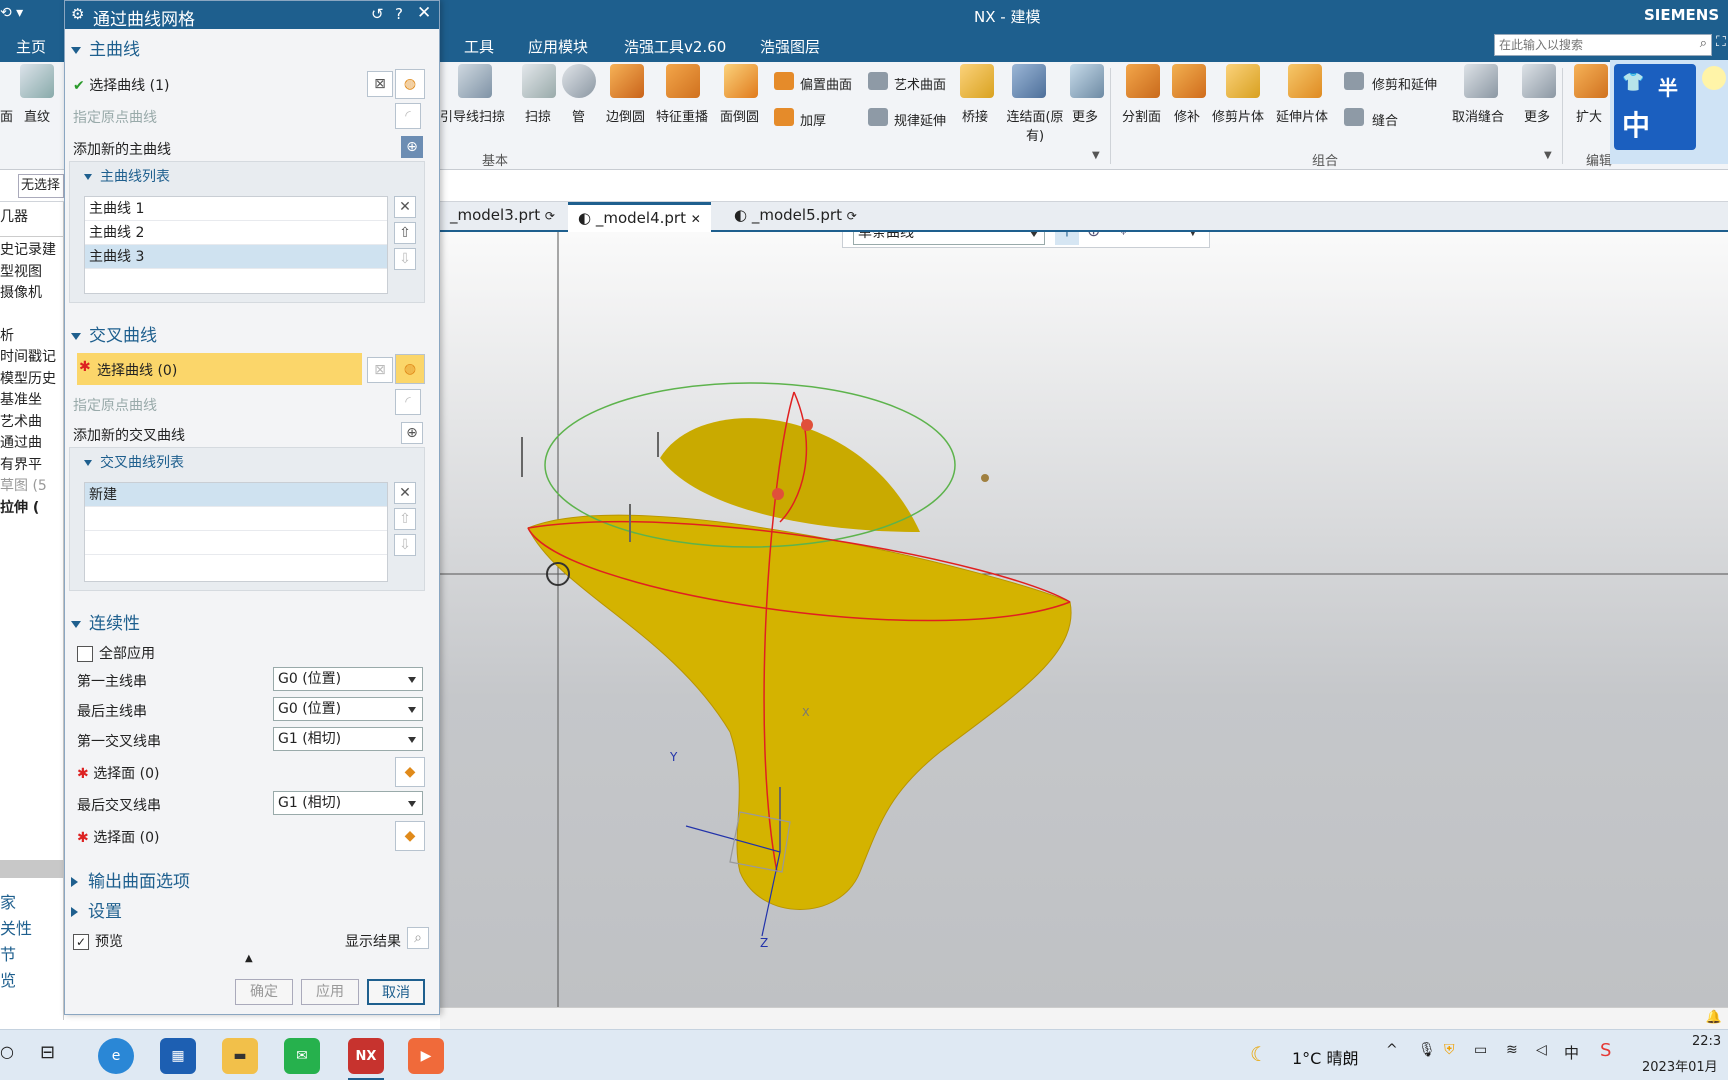 The width and height of the screenshot is (1728, 1080). Describe the element at coordinates (1589, 115) in the screenshot. I see `ribbon-enlarge: 扩大` at that location.